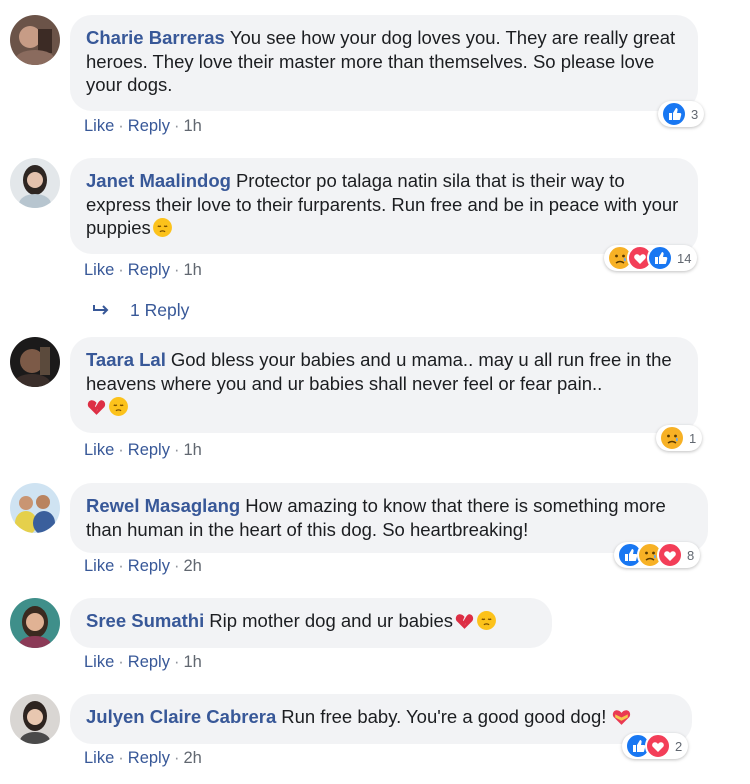 Image resolution: width=750 pixels, height=784 pixels. What do you see at coordinates (331, 620) in the screenshot?
I see `comment-text: Rip mother dog and ur babies` at bounding box center [331, 620].